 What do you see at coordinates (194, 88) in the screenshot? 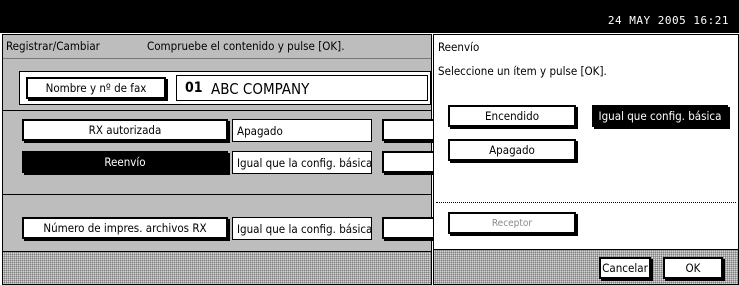
I see `fax-number: 01` at bounding box center [194, 88].